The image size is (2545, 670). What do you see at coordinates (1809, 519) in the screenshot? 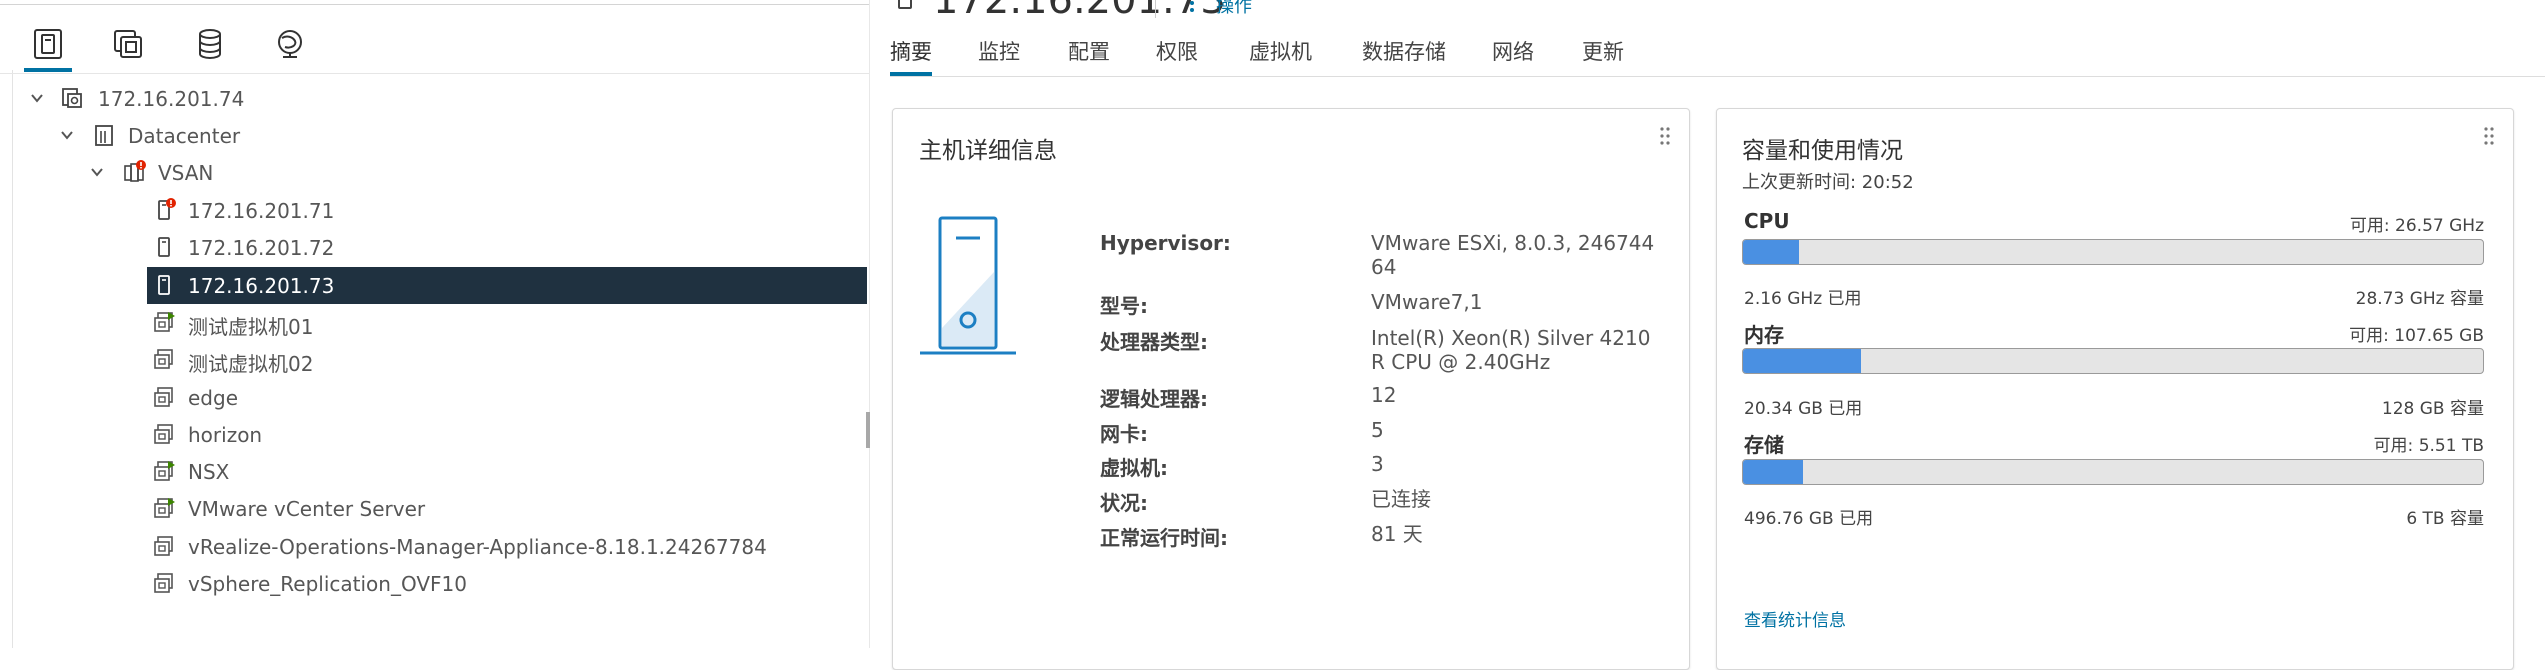
I see `storage-used: 496.76 GB 已用` at bounding box center [1809, 519].